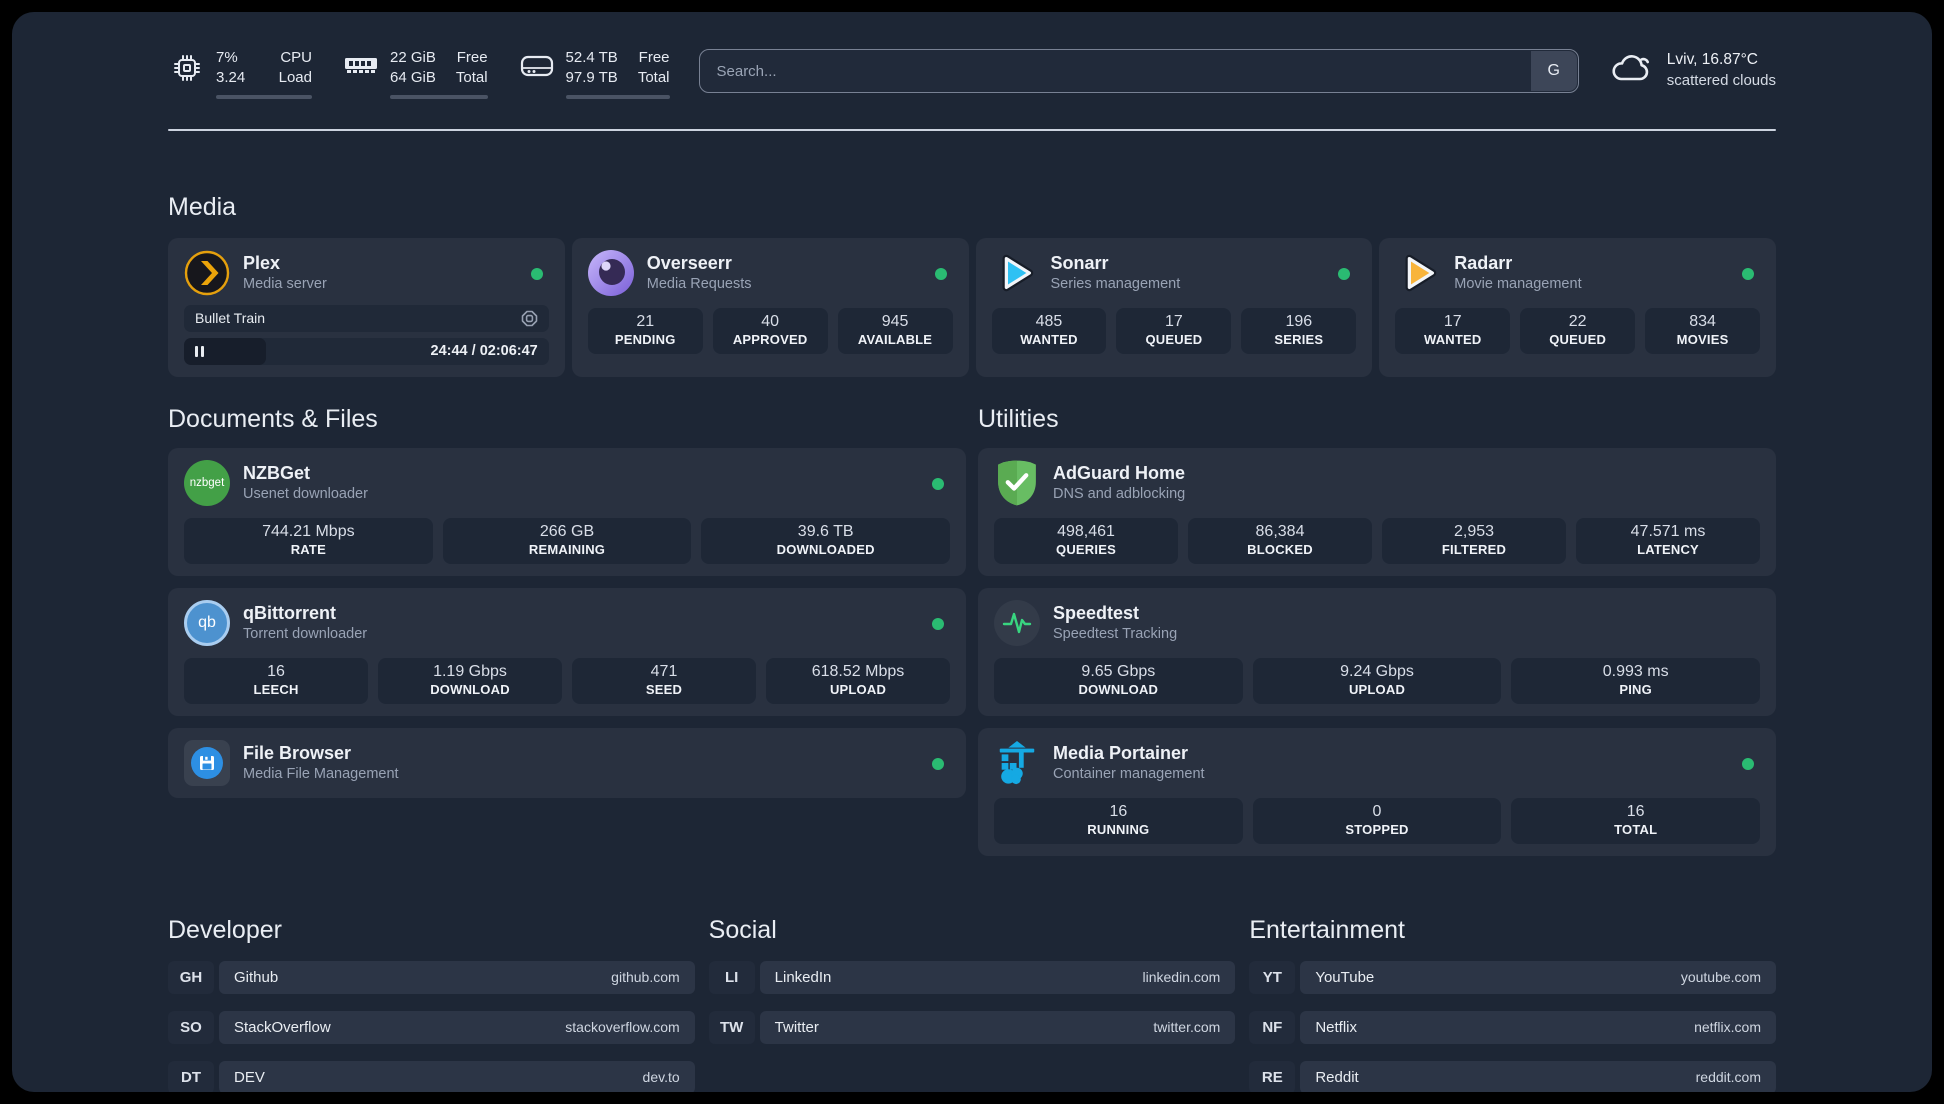 This screenshot has width=1944, height=1104. I want to click on stat-tile: 0 STOPPED, so click(1377, 820).